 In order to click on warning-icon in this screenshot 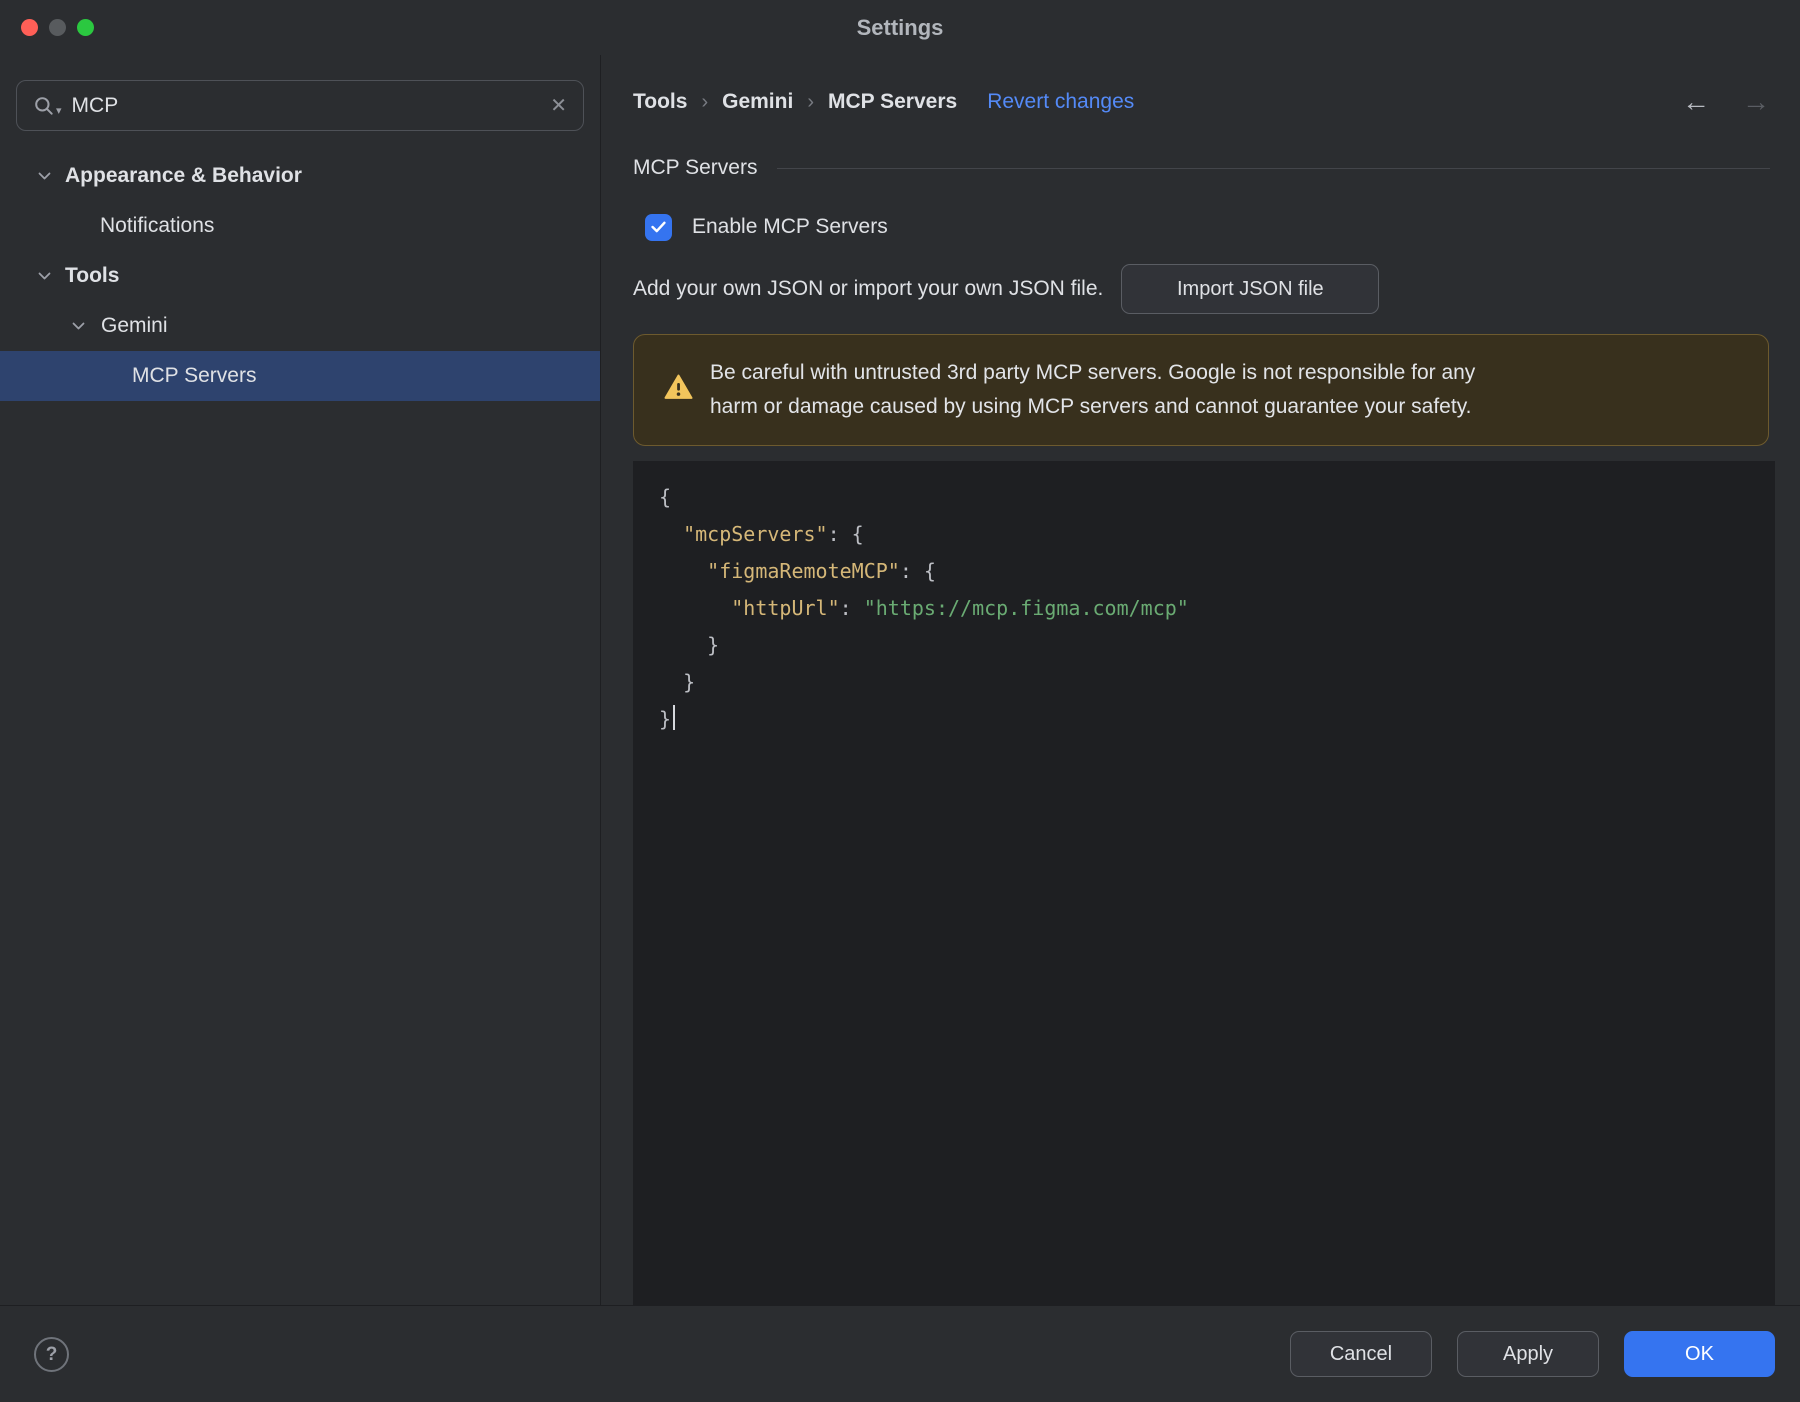, I will do `click(678, 390)`.